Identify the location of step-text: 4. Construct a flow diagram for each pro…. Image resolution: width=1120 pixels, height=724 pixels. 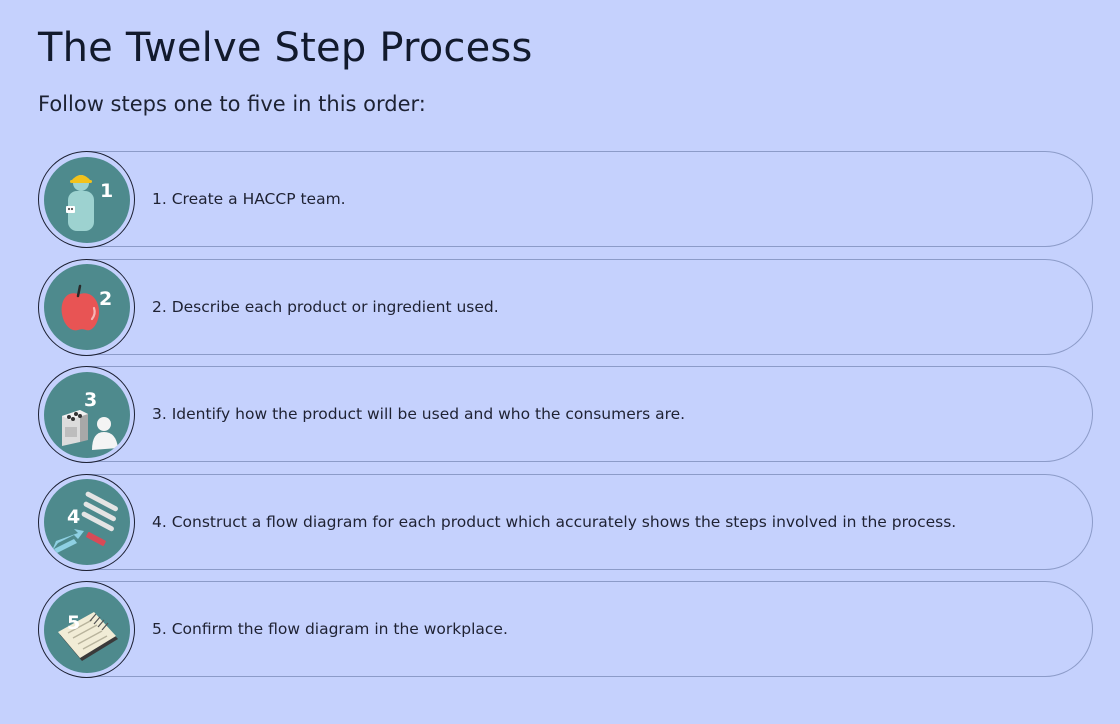
(554, 521).